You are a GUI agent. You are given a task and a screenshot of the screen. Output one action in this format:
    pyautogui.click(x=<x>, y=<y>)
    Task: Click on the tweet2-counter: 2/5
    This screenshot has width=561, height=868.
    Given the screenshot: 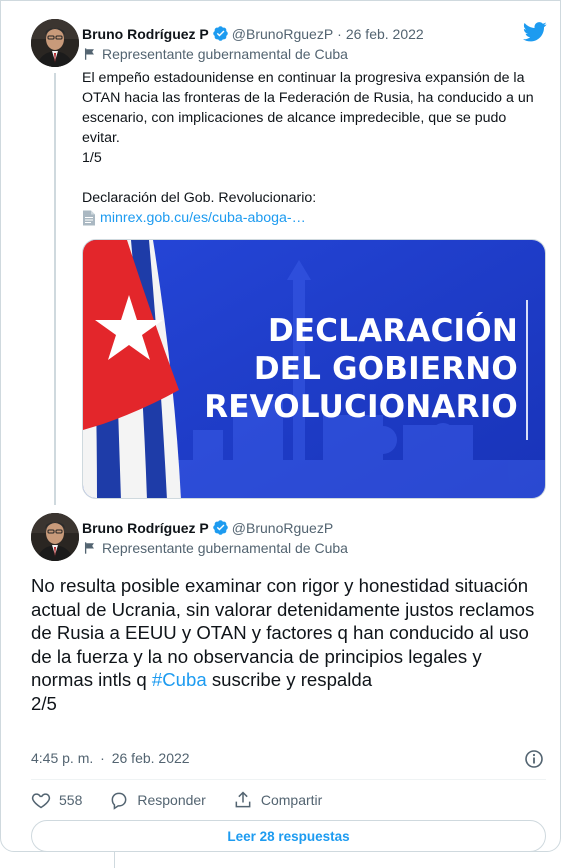 What is the action you would take?
    pyautogui.click(x=44, y=703)
    